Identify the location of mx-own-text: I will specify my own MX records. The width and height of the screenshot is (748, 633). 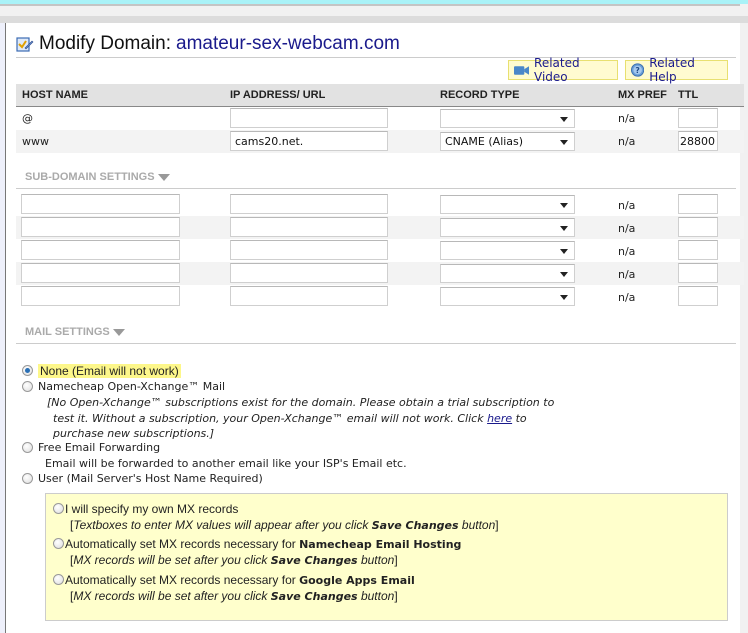
(152, 509).